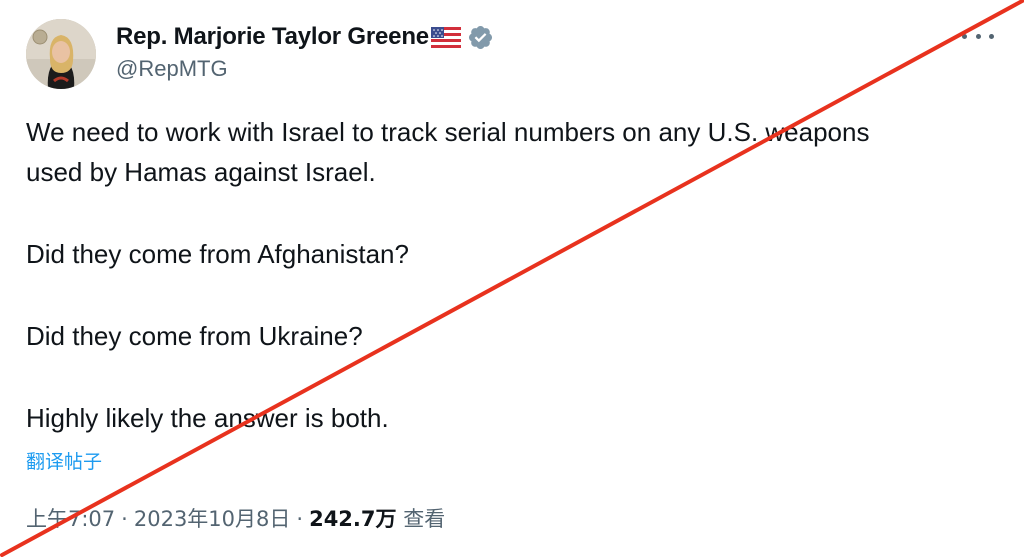  What do you see at coordinates (64, 460) in the screenshot?
I see `translate-post-link: 翻译帖子` at bounding box center [64, 460].